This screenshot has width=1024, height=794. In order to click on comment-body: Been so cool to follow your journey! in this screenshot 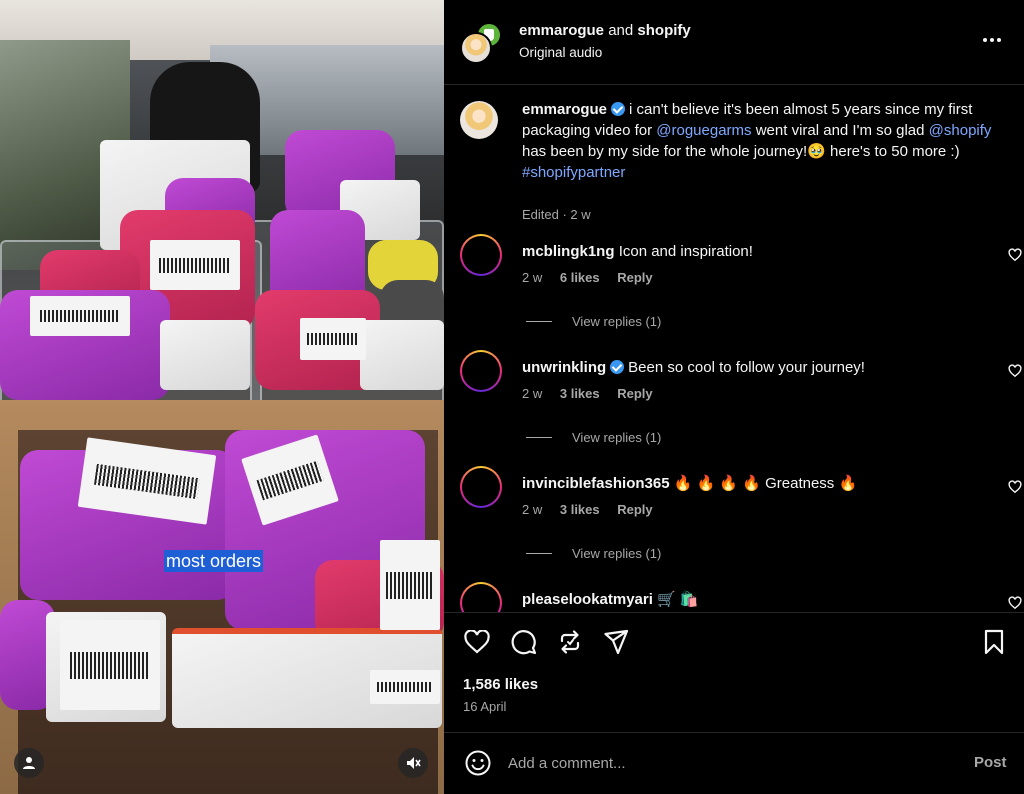, I will do `click(746, 367)`.